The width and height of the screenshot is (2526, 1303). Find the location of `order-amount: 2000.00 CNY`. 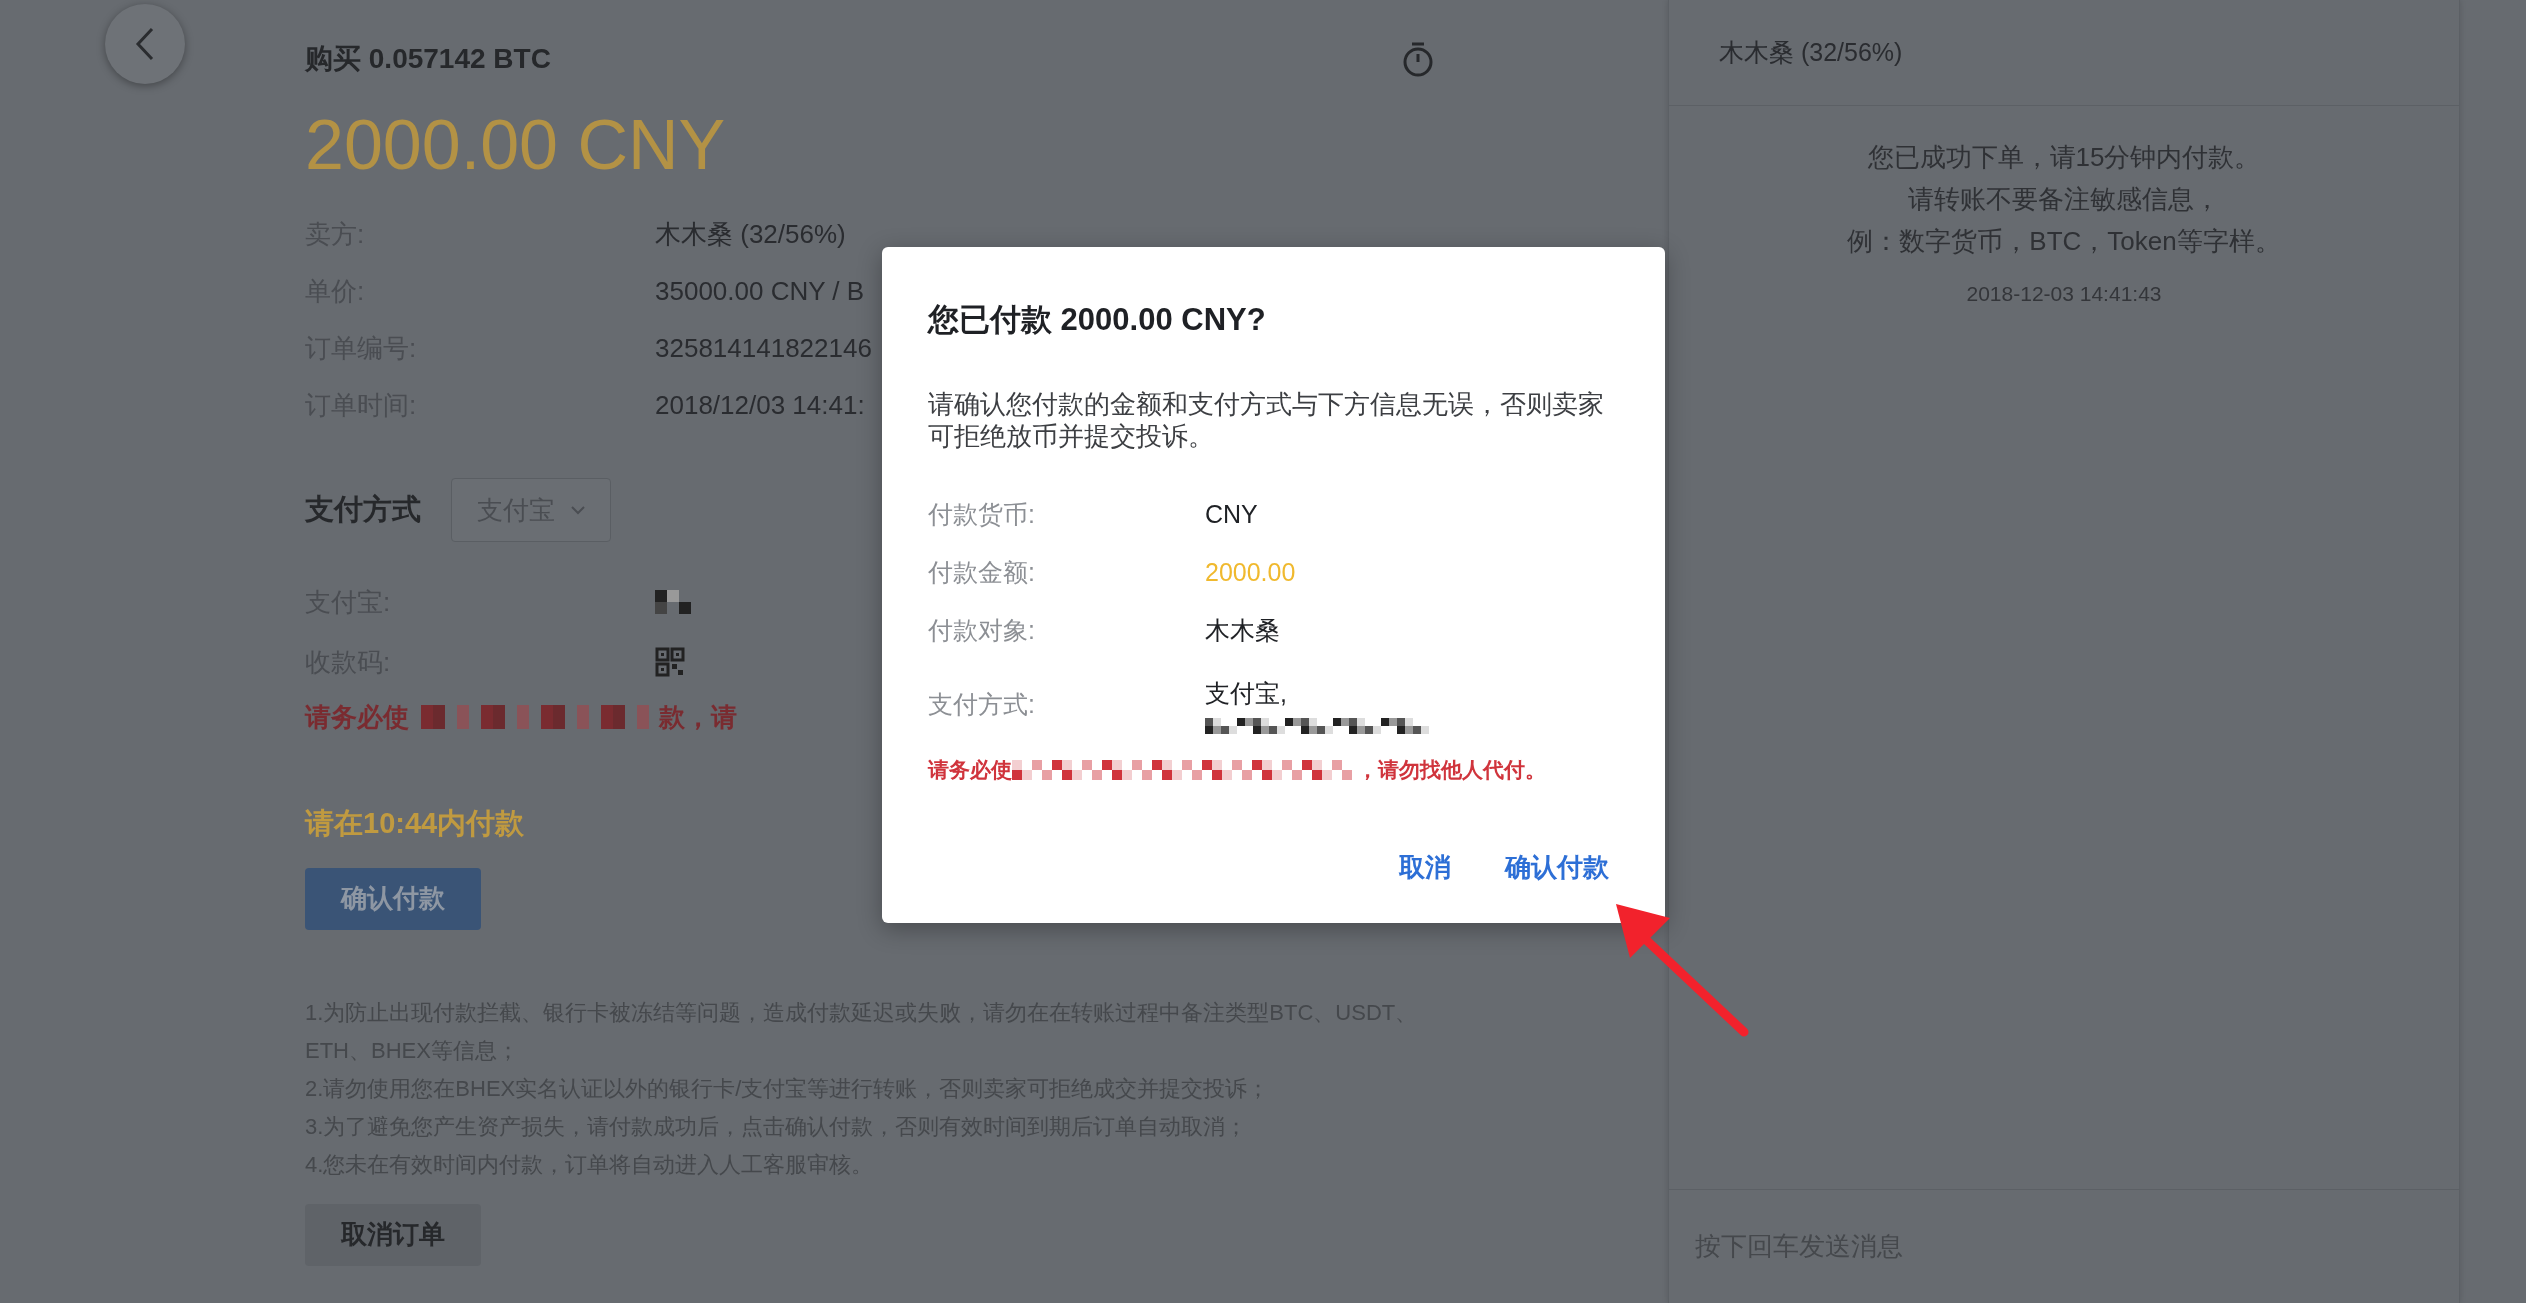

order-amount: 2000.00 CNY is located at coordinates (515, 145).